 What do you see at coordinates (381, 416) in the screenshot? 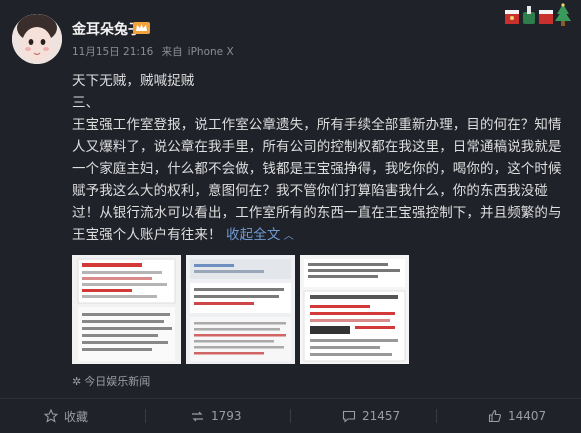
I see `comment-count: 21457` at bounding box center [381, 416].